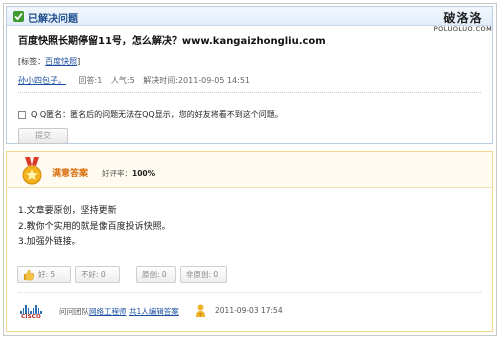 Image resolution: width=504 pixels, height=342 pixels. What do you see at coordinates (249, 170) in the screenshot?
I see `answer-header: 满意答案 好评率：100%` at bounding box center [249, 170].